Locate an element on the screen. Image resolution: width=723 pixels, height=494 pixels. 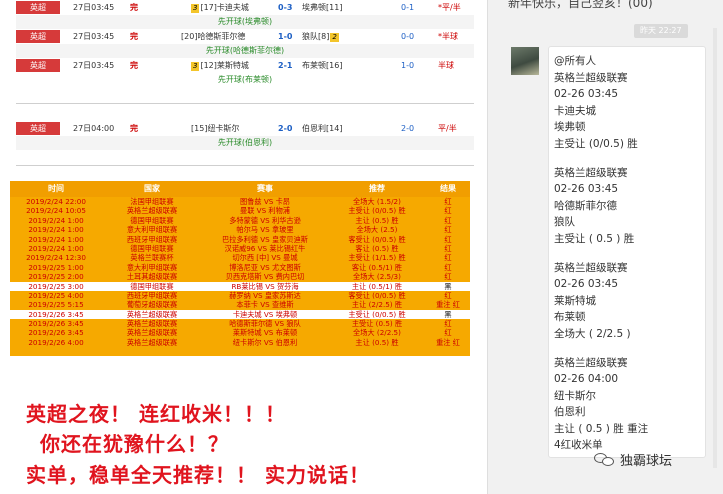
row-match: 纽卡斯尔 VS 伯恩利 is located at coordinates (265, 342).